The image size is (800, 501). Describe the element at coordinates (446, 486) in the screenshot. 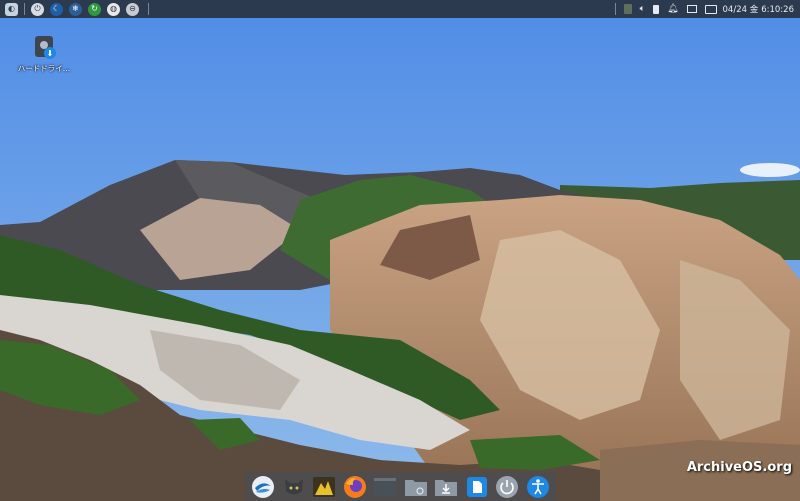

I see `downloads-folder-icon` at that location.